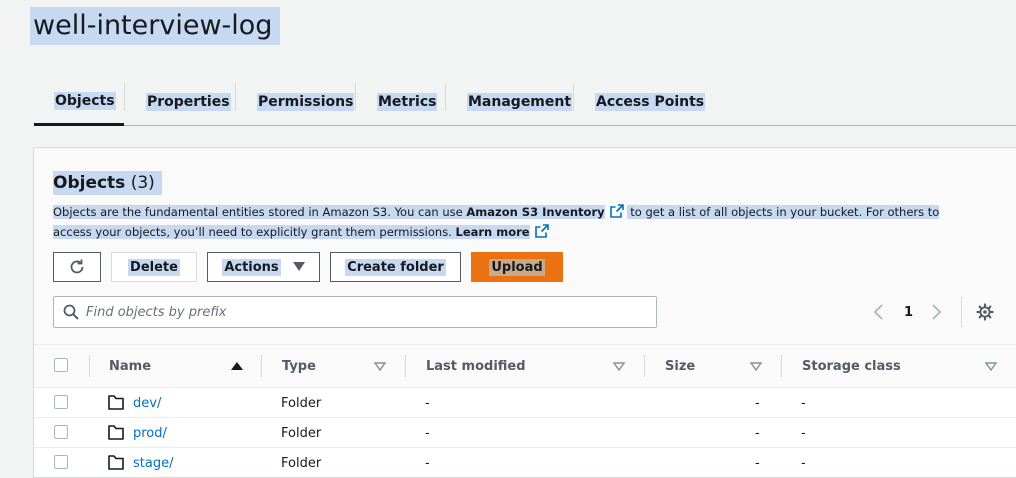 This screenshot has height=478, width=1016. Describe the element at coordinates (366, 312) in the screenshot. I see `search-input` at that location.